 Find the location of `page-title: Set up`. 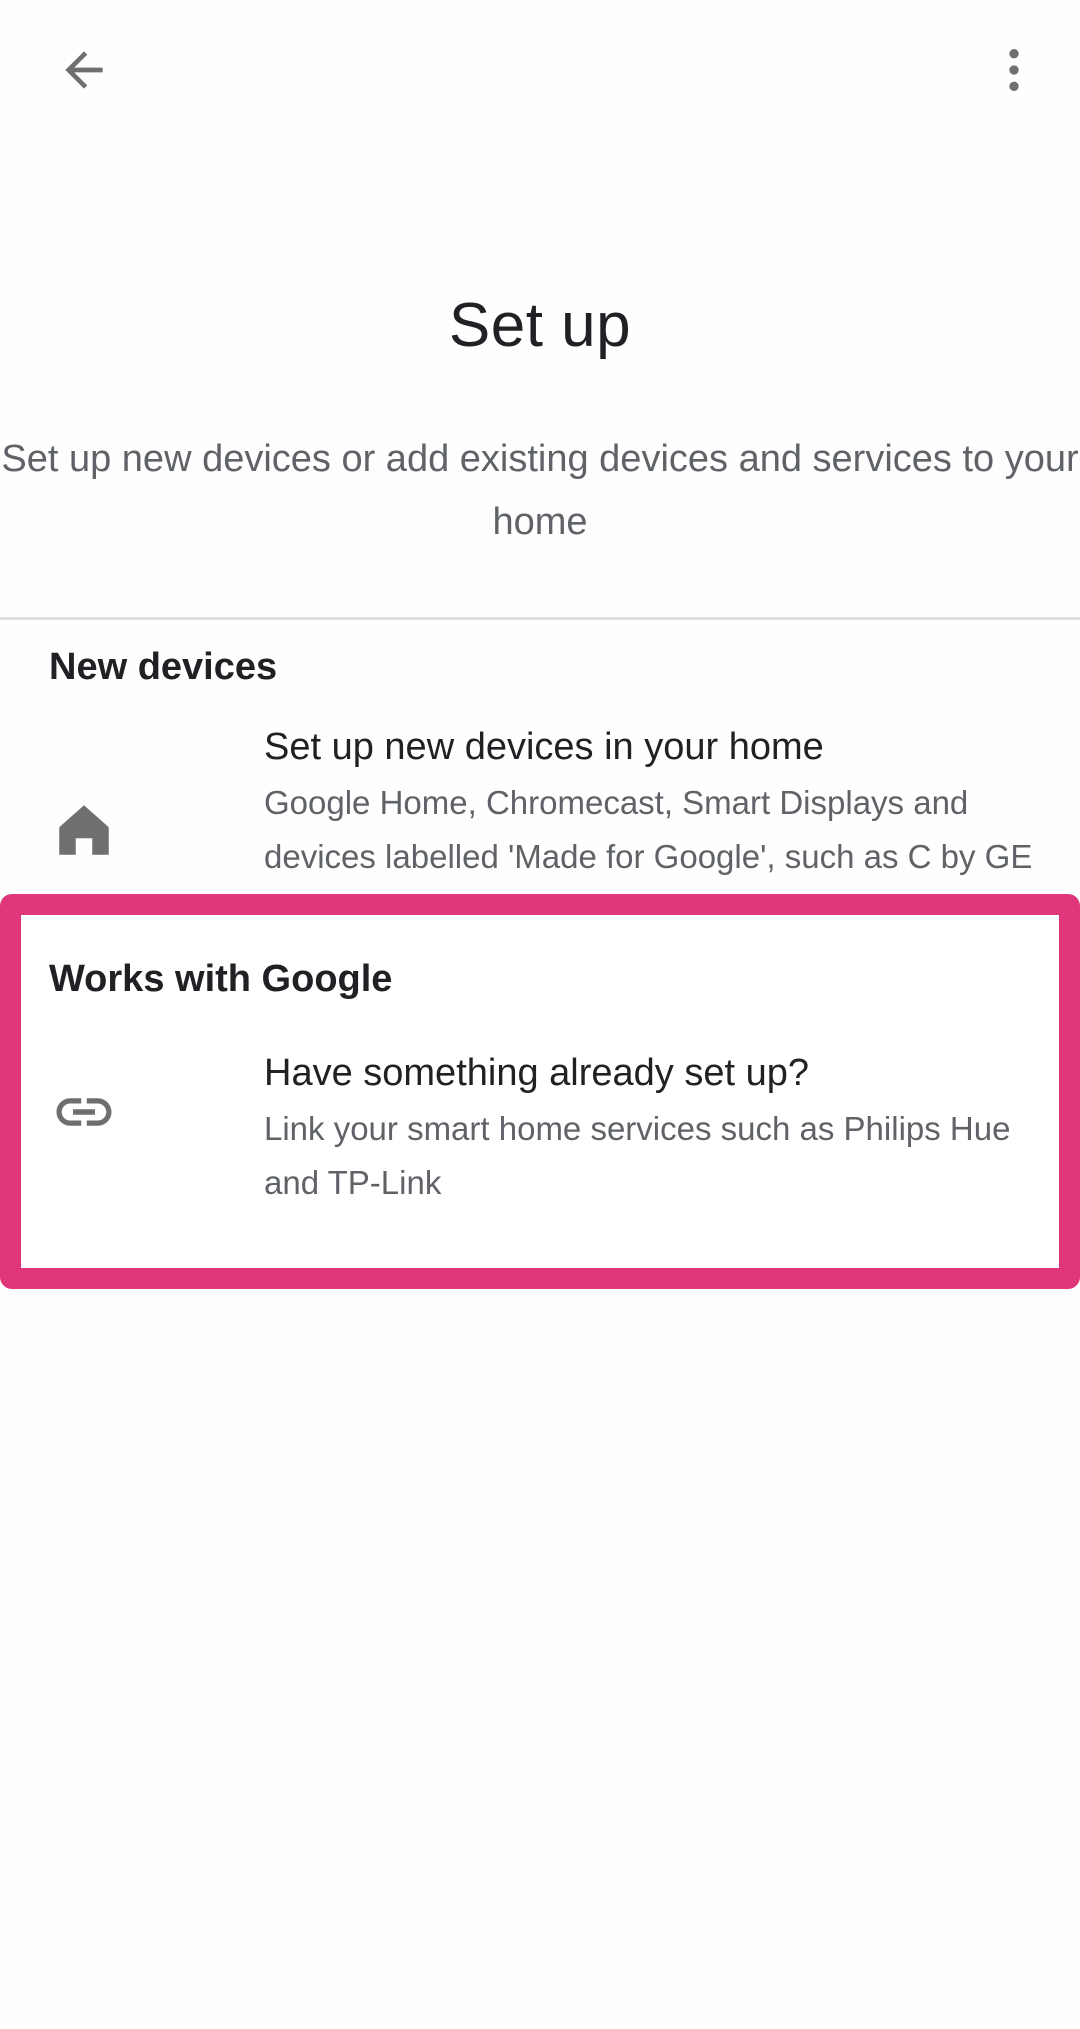

page-title: Set up is located at coordinates (540, 325).